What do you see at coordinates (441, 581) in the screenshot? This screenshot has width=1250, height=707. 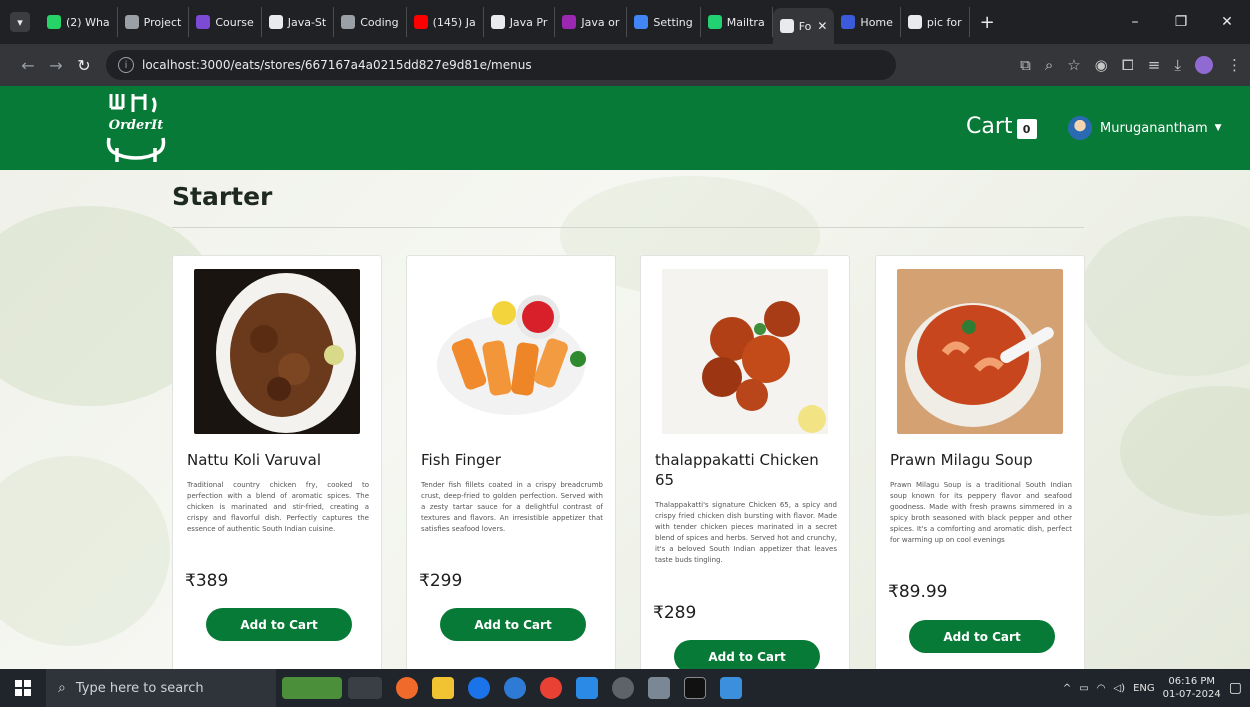 I see `item-price: ₹299` at bounding box center [441, 581].